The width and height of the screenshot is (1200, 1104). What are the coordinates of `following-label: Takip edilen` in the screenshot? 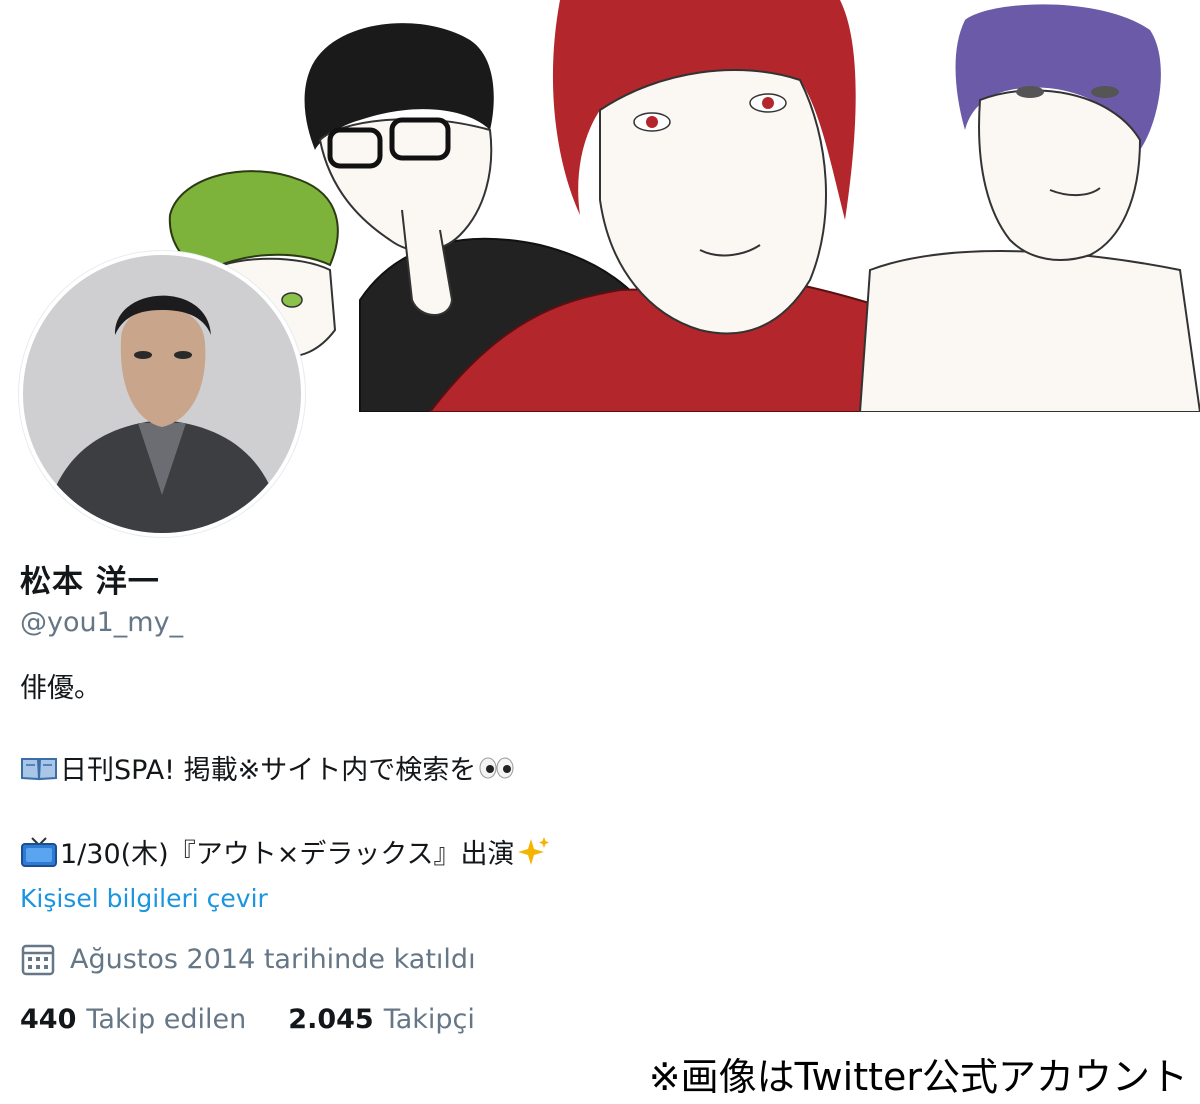 It's located at (166, 1019).